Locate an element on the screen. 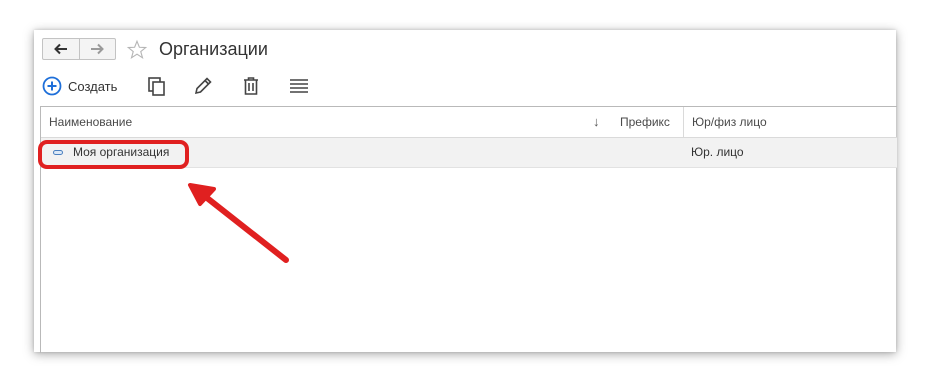 The height and width of the screenshot is (384, 928). column-header-name: Наименование is located at coordinates (326, 122).